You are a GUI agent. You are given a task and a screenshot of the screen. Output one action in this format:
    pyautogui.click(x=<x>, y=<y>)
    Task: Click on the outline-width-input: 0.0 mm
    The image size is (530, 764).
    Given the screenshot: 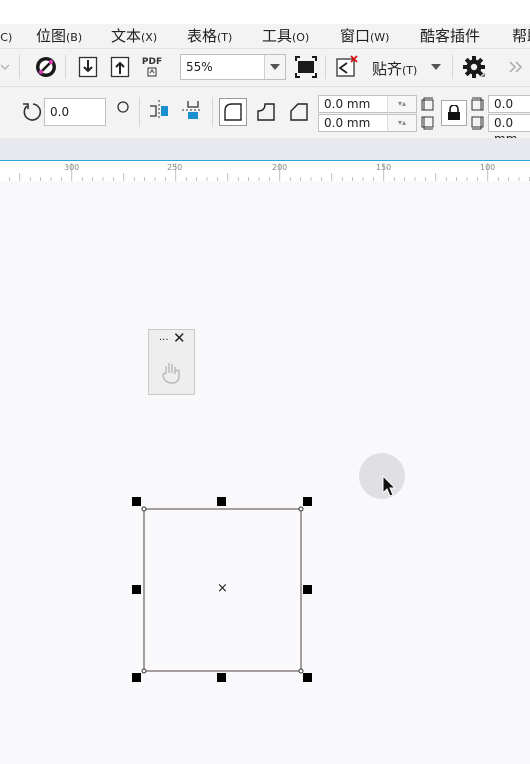 What is the action you would take?
    pyautogui.click(x=509, y=111)
    